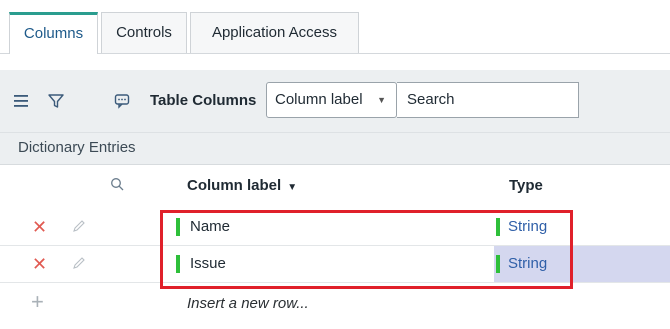 This screenshot has height=329, width=670. What do you see at coordinates (526, 185) in the screenshot?
I see `column-header-type: Type` at bounding box center [526, 185].